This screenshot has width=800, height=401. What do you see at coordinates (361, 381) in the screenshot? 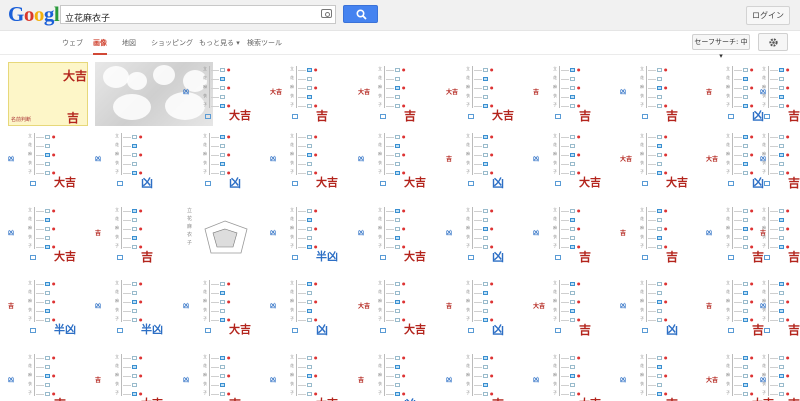
I see `side-fortune: 吉` at bounding box center [361, 381].